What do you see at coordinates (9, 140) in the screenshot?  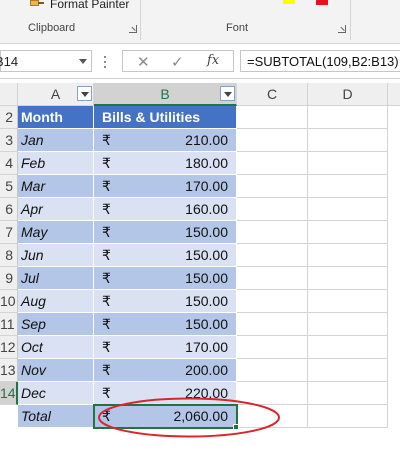 I see `row-header: 3` at bounding box center [9, 140].